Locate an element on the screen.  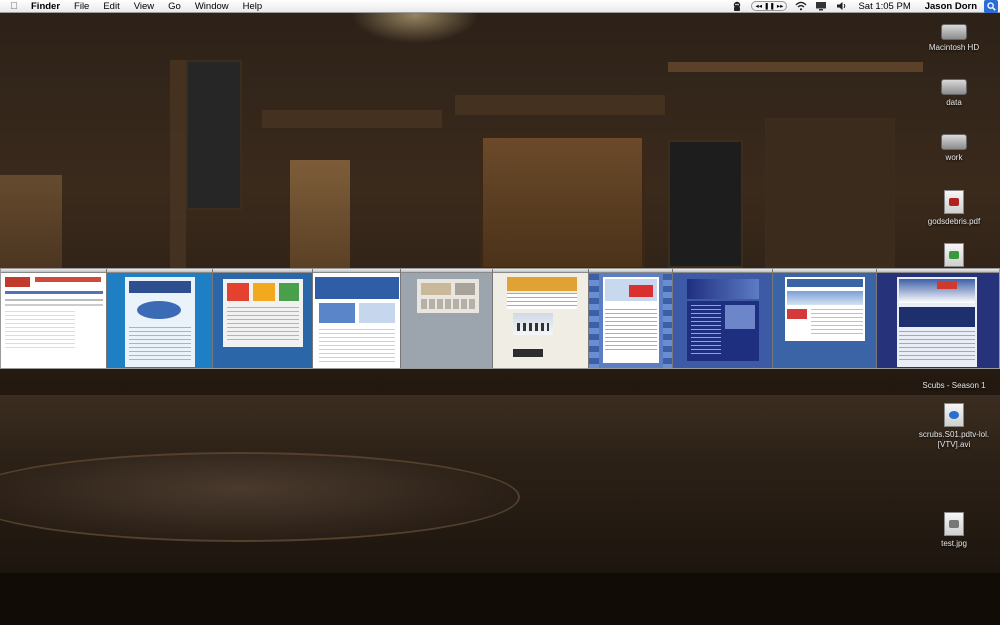
next-track-icon: ▸▸ is located at coordinates (780, 6).